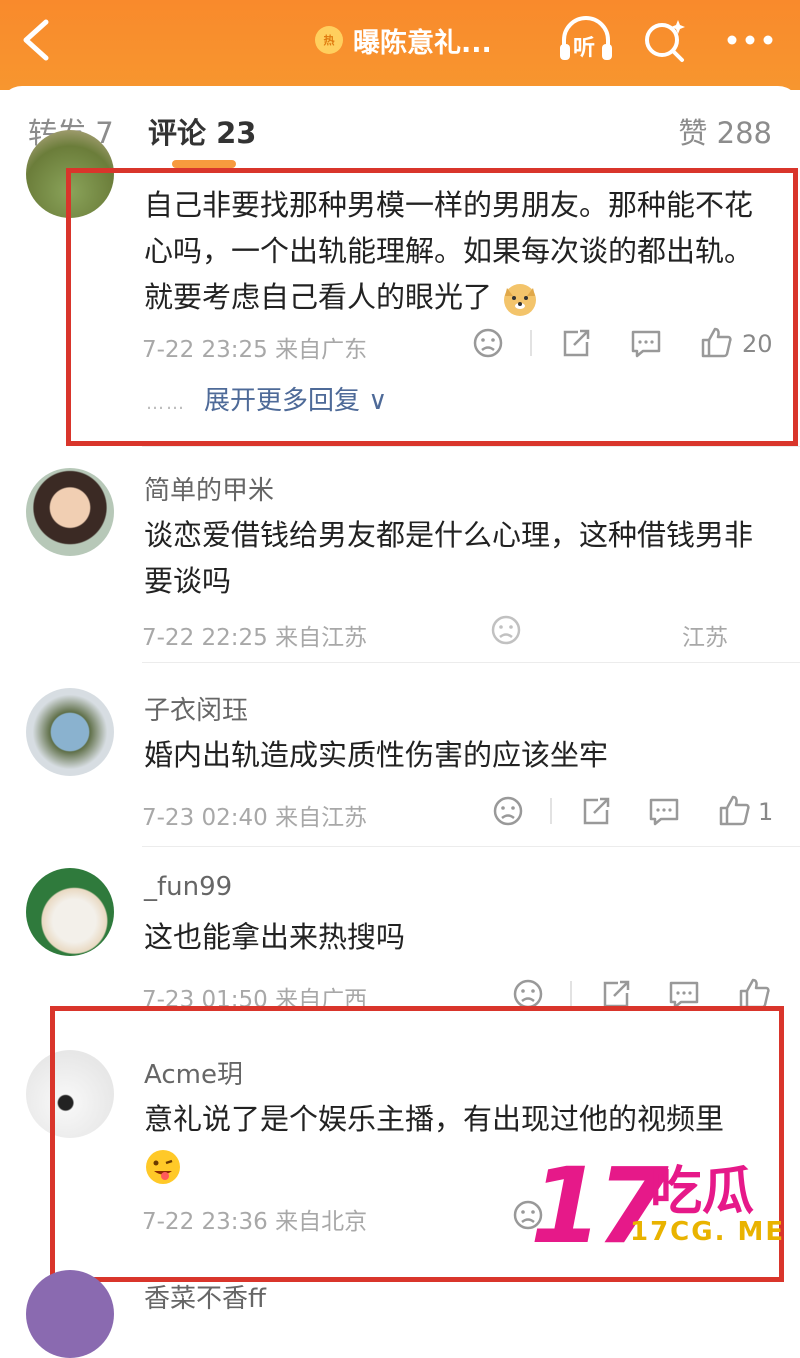  I want to click on search-icon, so click(665, 40).